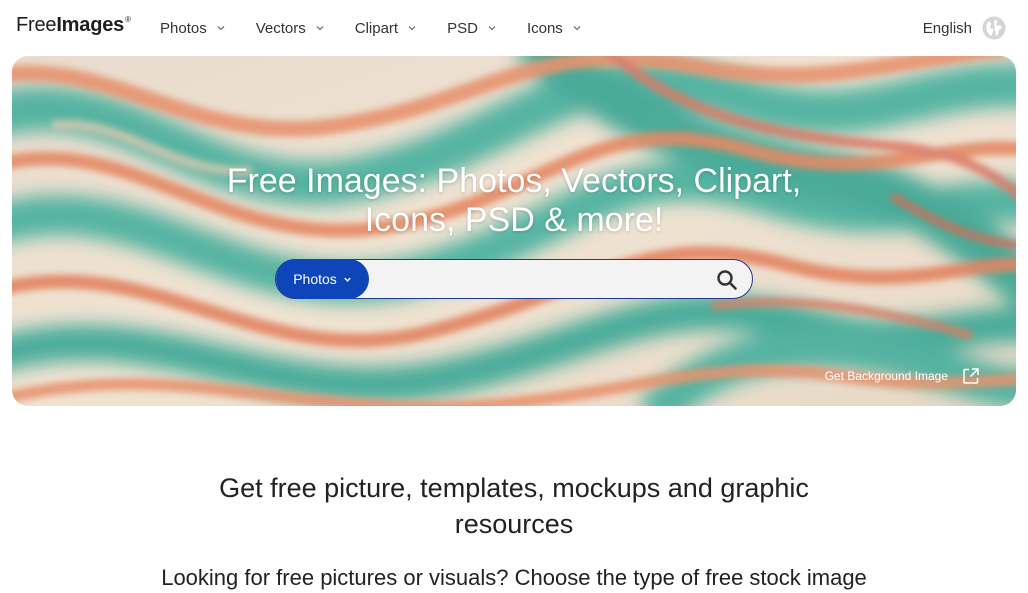 This screenshot has height=593, width=1028. What do you see at coordinates (183, 28) in the screenshot?
I see `nav-item-label: Photos` at bounding box center [183, 28].